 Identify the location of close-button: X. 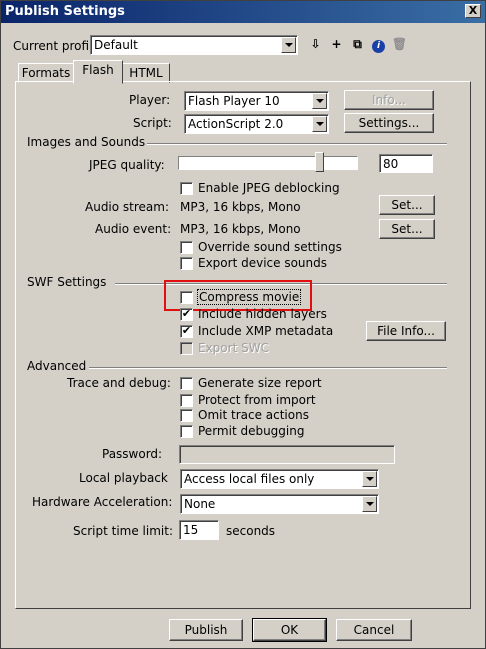
(473, 11).